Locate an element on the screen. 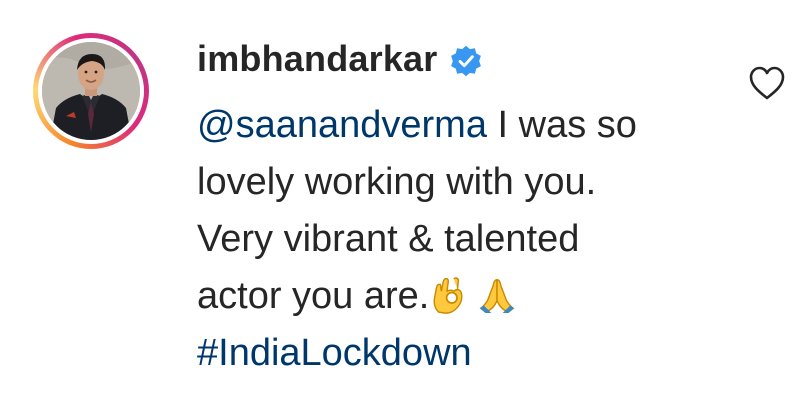 The image size is (800, 406). username-link: imbhandarkar is located at coordinates (317, 59).